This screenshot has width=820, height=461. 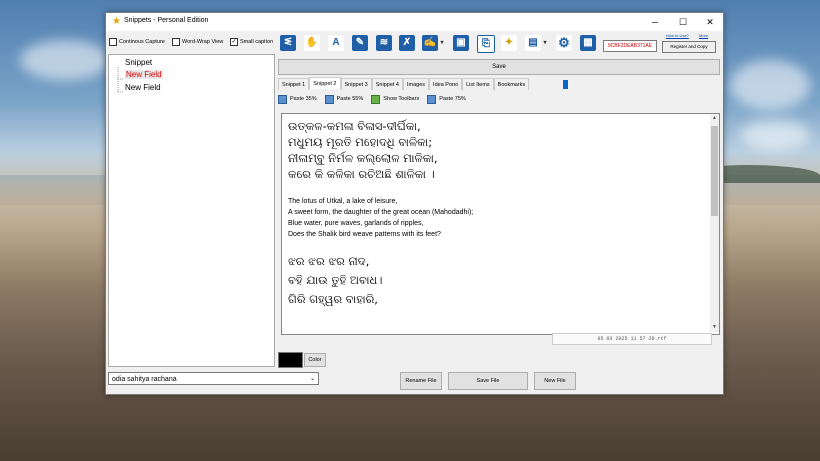 What do you see at coordinates (360, 43) in the screenshot?
I see `edit-pen-icon: ✎` at bounding box center [360, 43].